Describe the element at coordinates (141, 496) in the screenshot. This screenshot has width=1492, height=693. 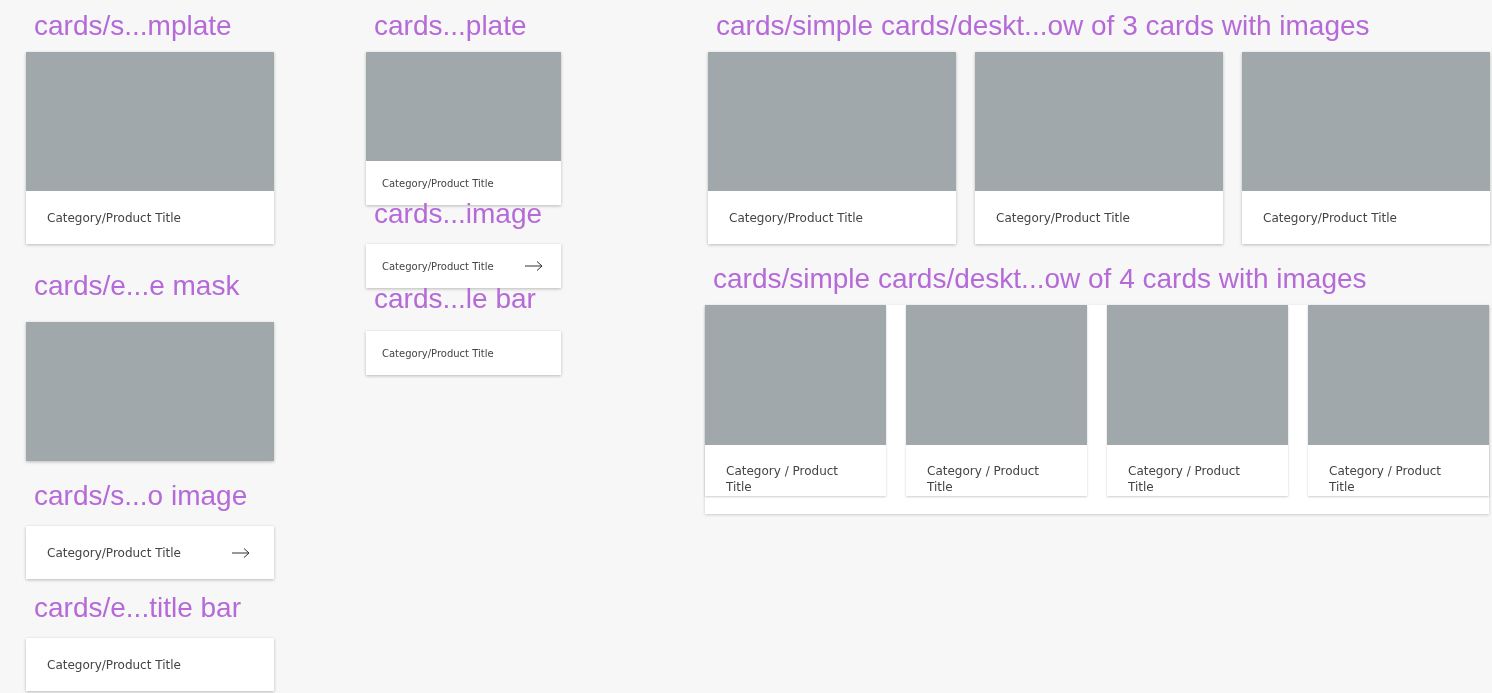
I see `frame-label: cards/s...o image` at that location.